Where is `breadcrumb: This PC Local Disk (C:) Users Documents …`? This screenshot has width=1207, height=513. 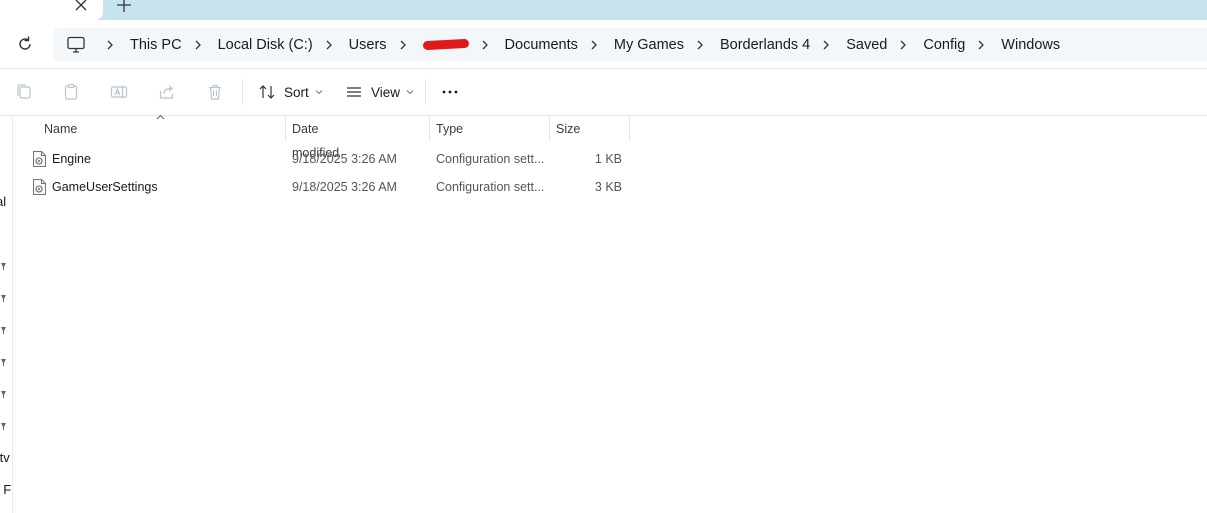 breadcrumb: This PC Local Disk (C:) Users Documents … is located at coordinates (577, 44).